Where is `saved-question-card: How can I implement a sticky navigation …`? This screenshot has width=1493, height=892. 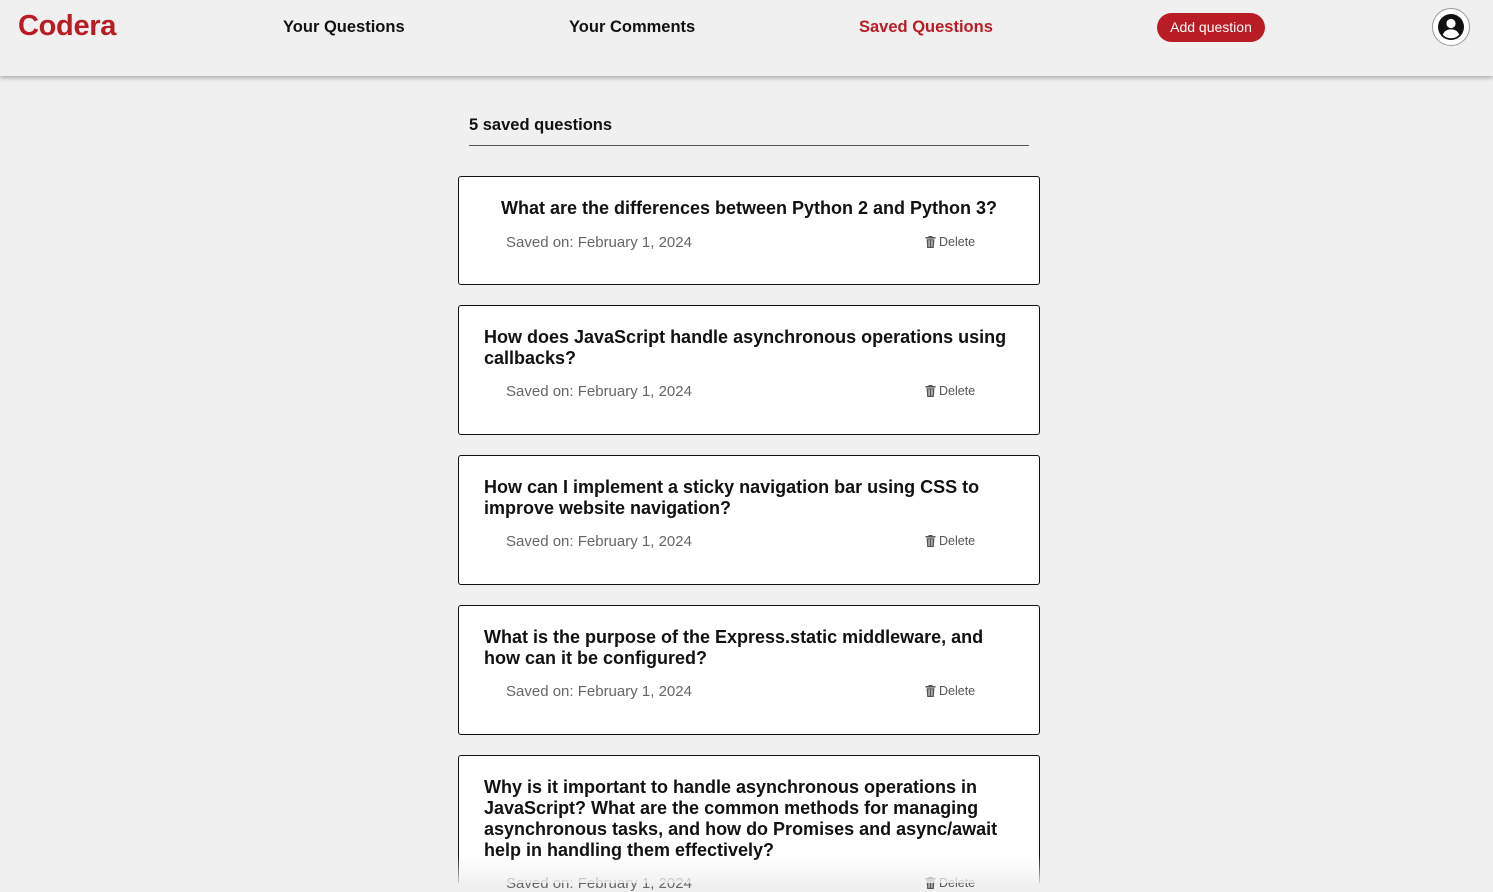
saved-question-card: How can I implement a sticky navigation … is located at coordinates (749, 520).